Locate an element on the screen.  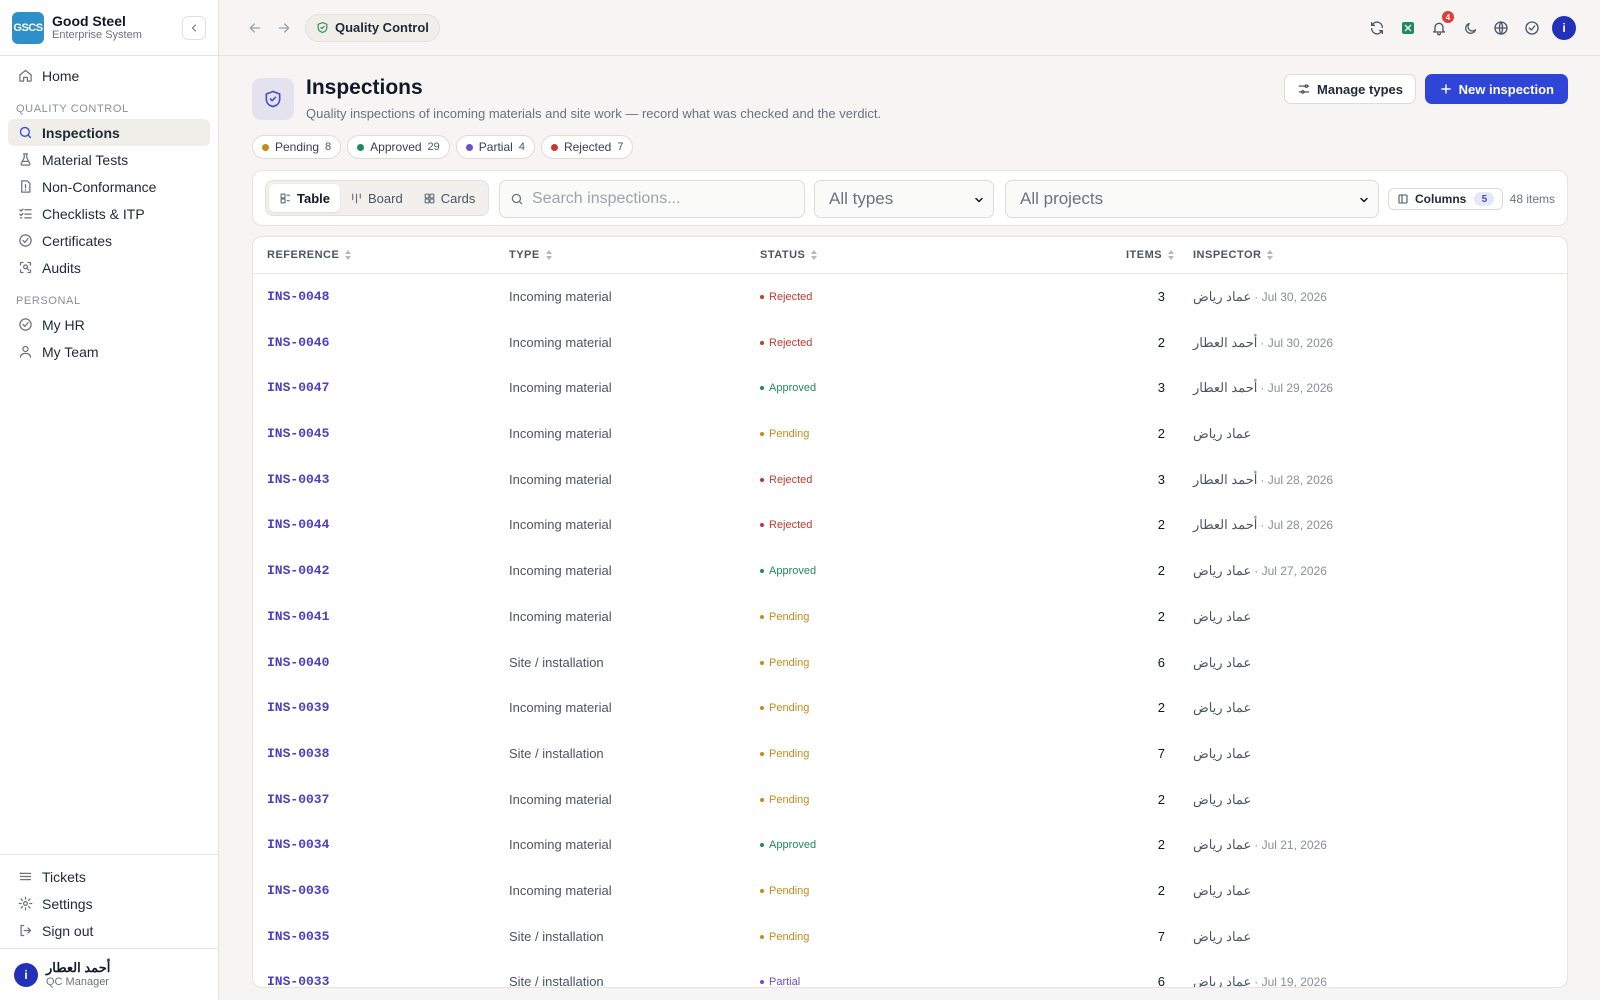
reference-link: INS-0044 is located at coordinates (298, 524).